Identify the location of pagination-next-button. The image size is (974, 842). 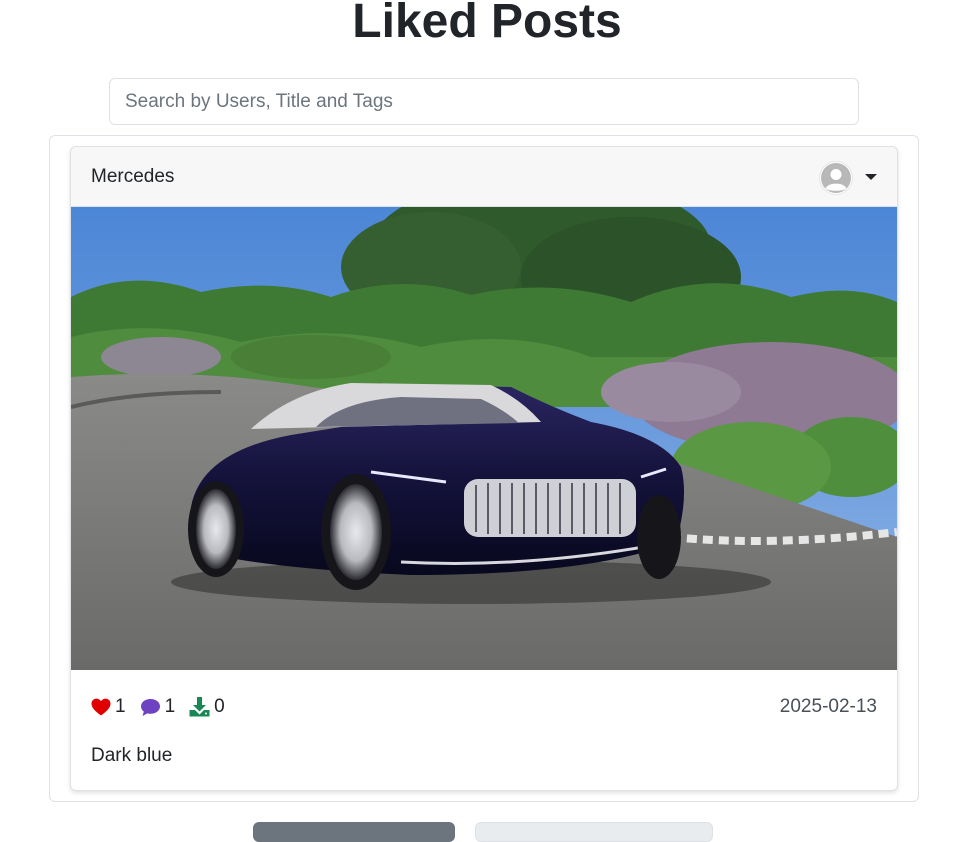
(594, 832).